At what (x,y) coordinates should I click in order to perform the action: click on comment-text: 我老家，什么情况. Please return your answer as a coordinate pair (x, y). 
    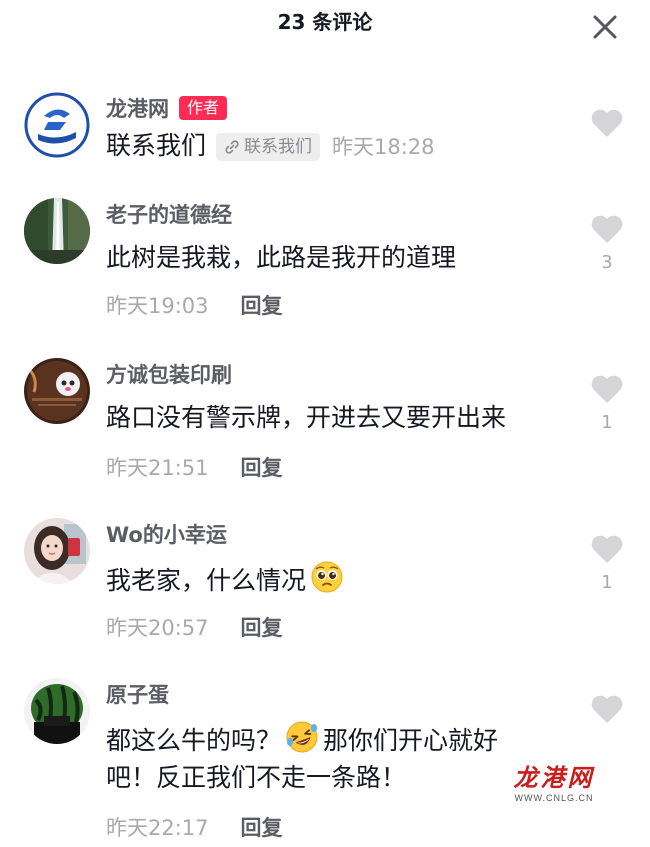
    Looking at the image, I should click on (227, 582).